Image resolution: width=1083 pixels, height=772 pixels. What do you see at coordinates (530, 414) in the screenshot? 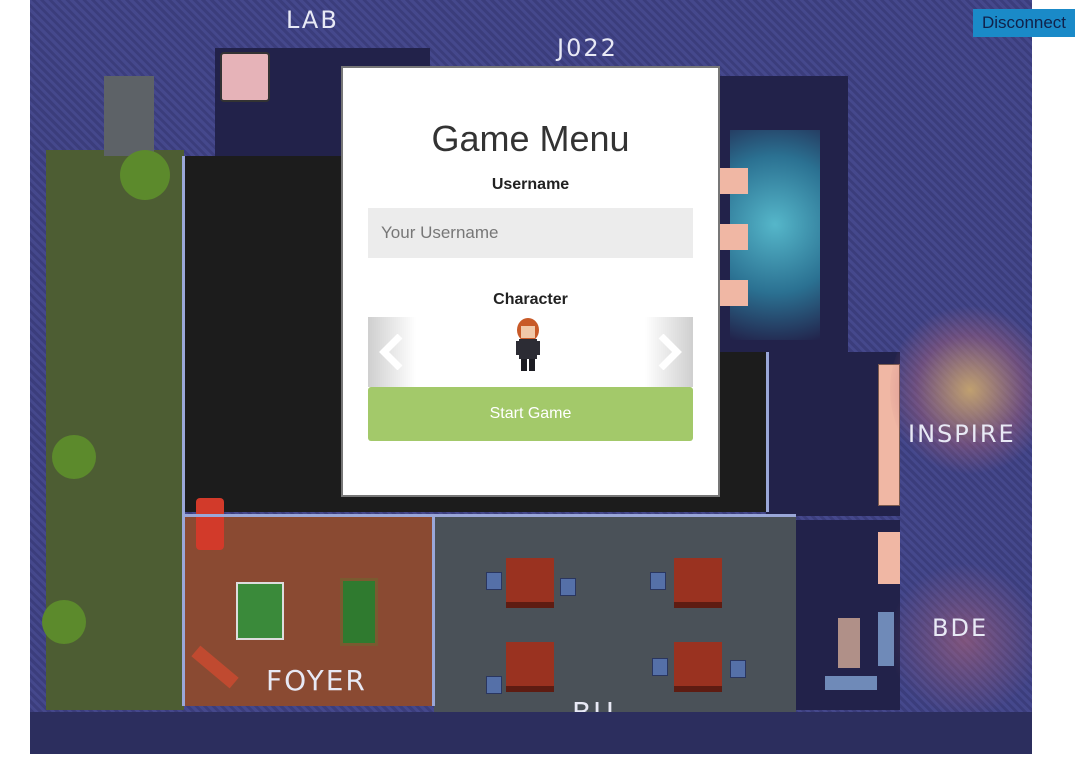
I see `start-game-button: Start Game` at bounding box center [530, 414].